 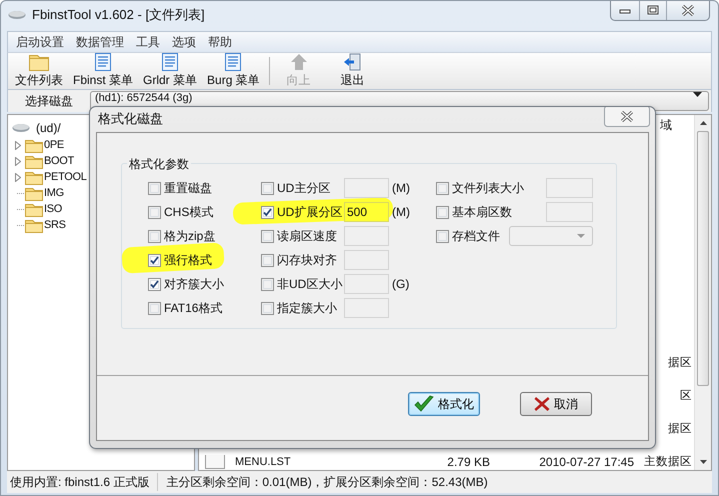 What do you see at coordinates (193, 308) in the screenshot?
I see `checkbox-label: FAT16格式` at bounding box center [193, 308].